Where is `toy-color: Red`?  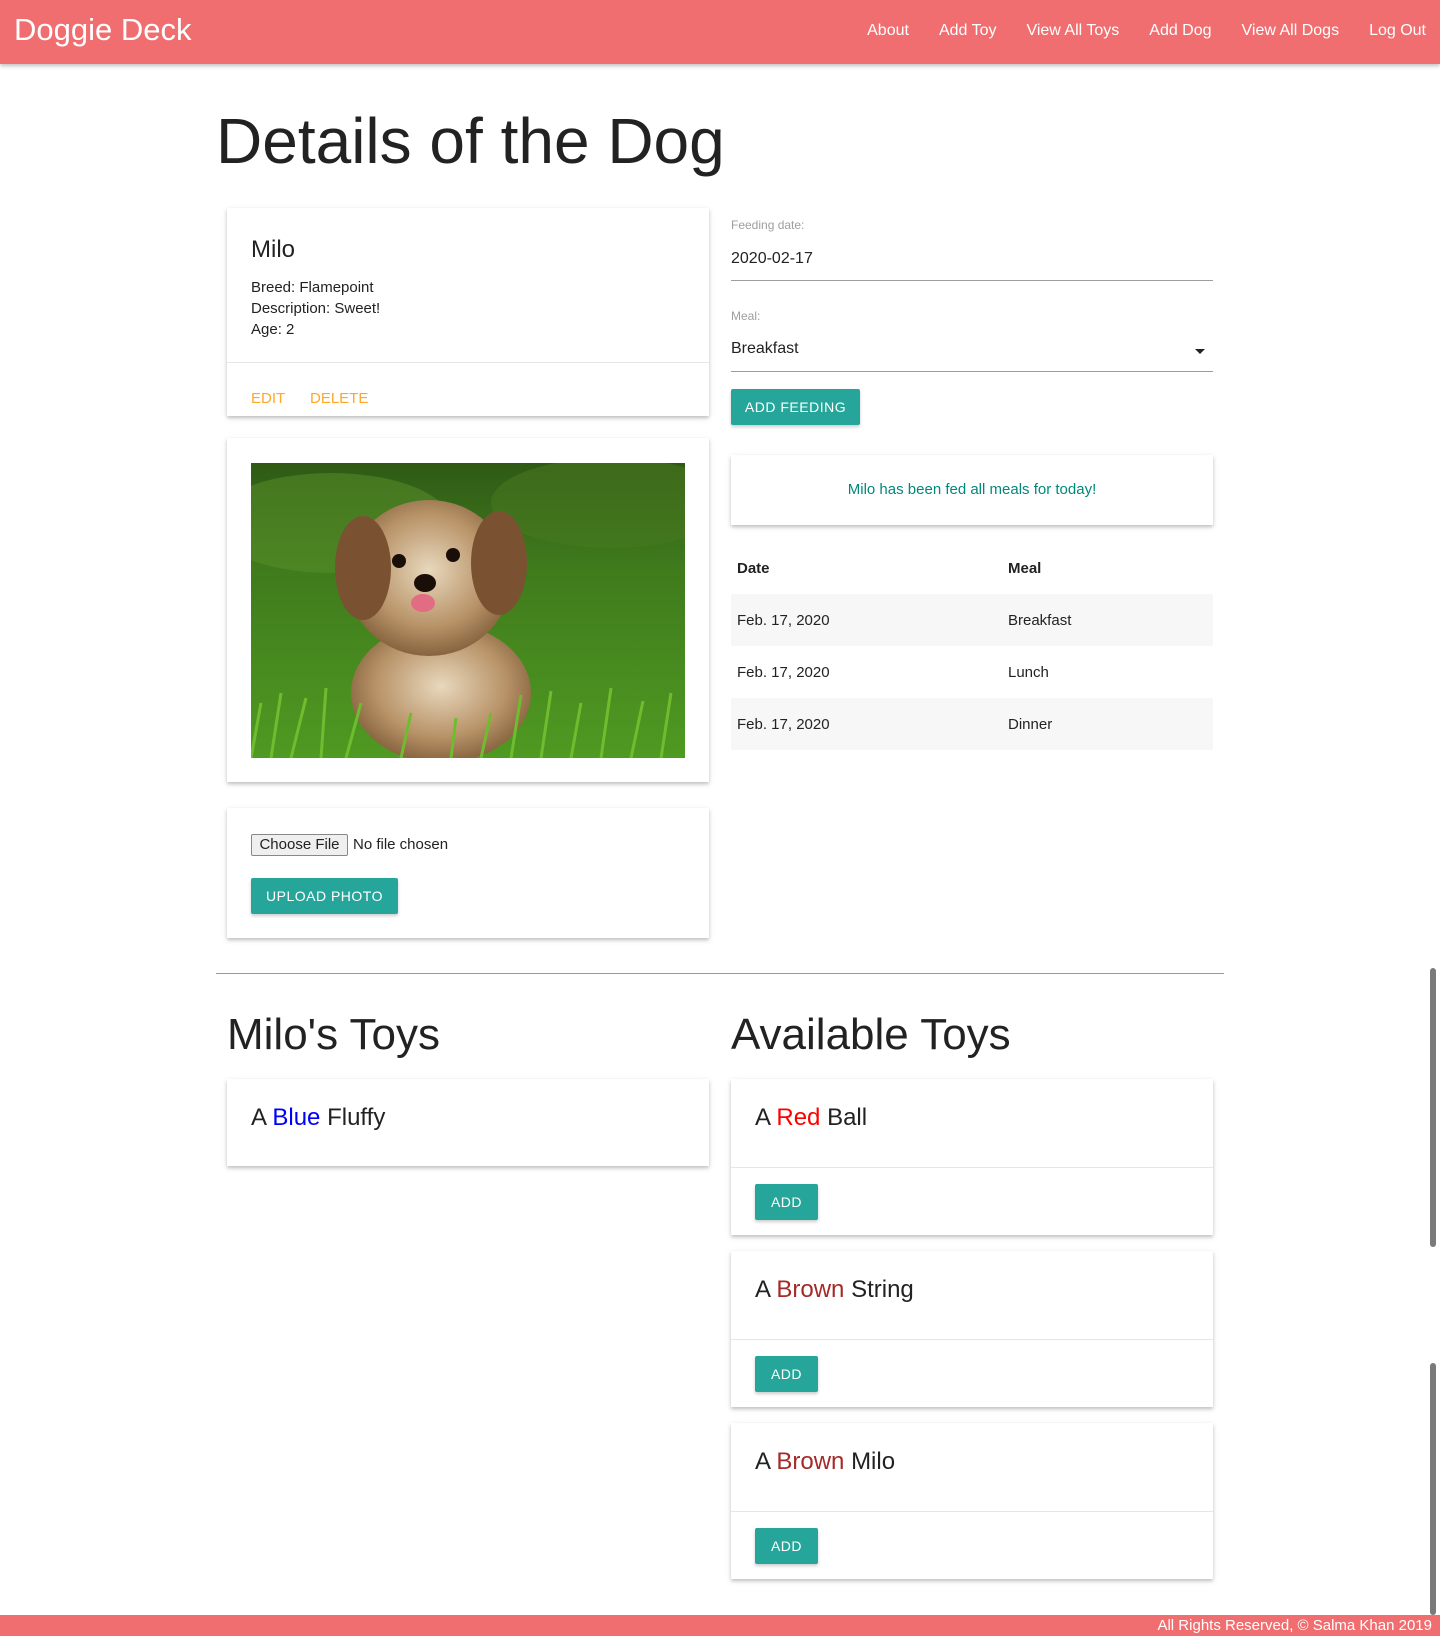
toy-color: Red is located at coordinates (798, 1117).